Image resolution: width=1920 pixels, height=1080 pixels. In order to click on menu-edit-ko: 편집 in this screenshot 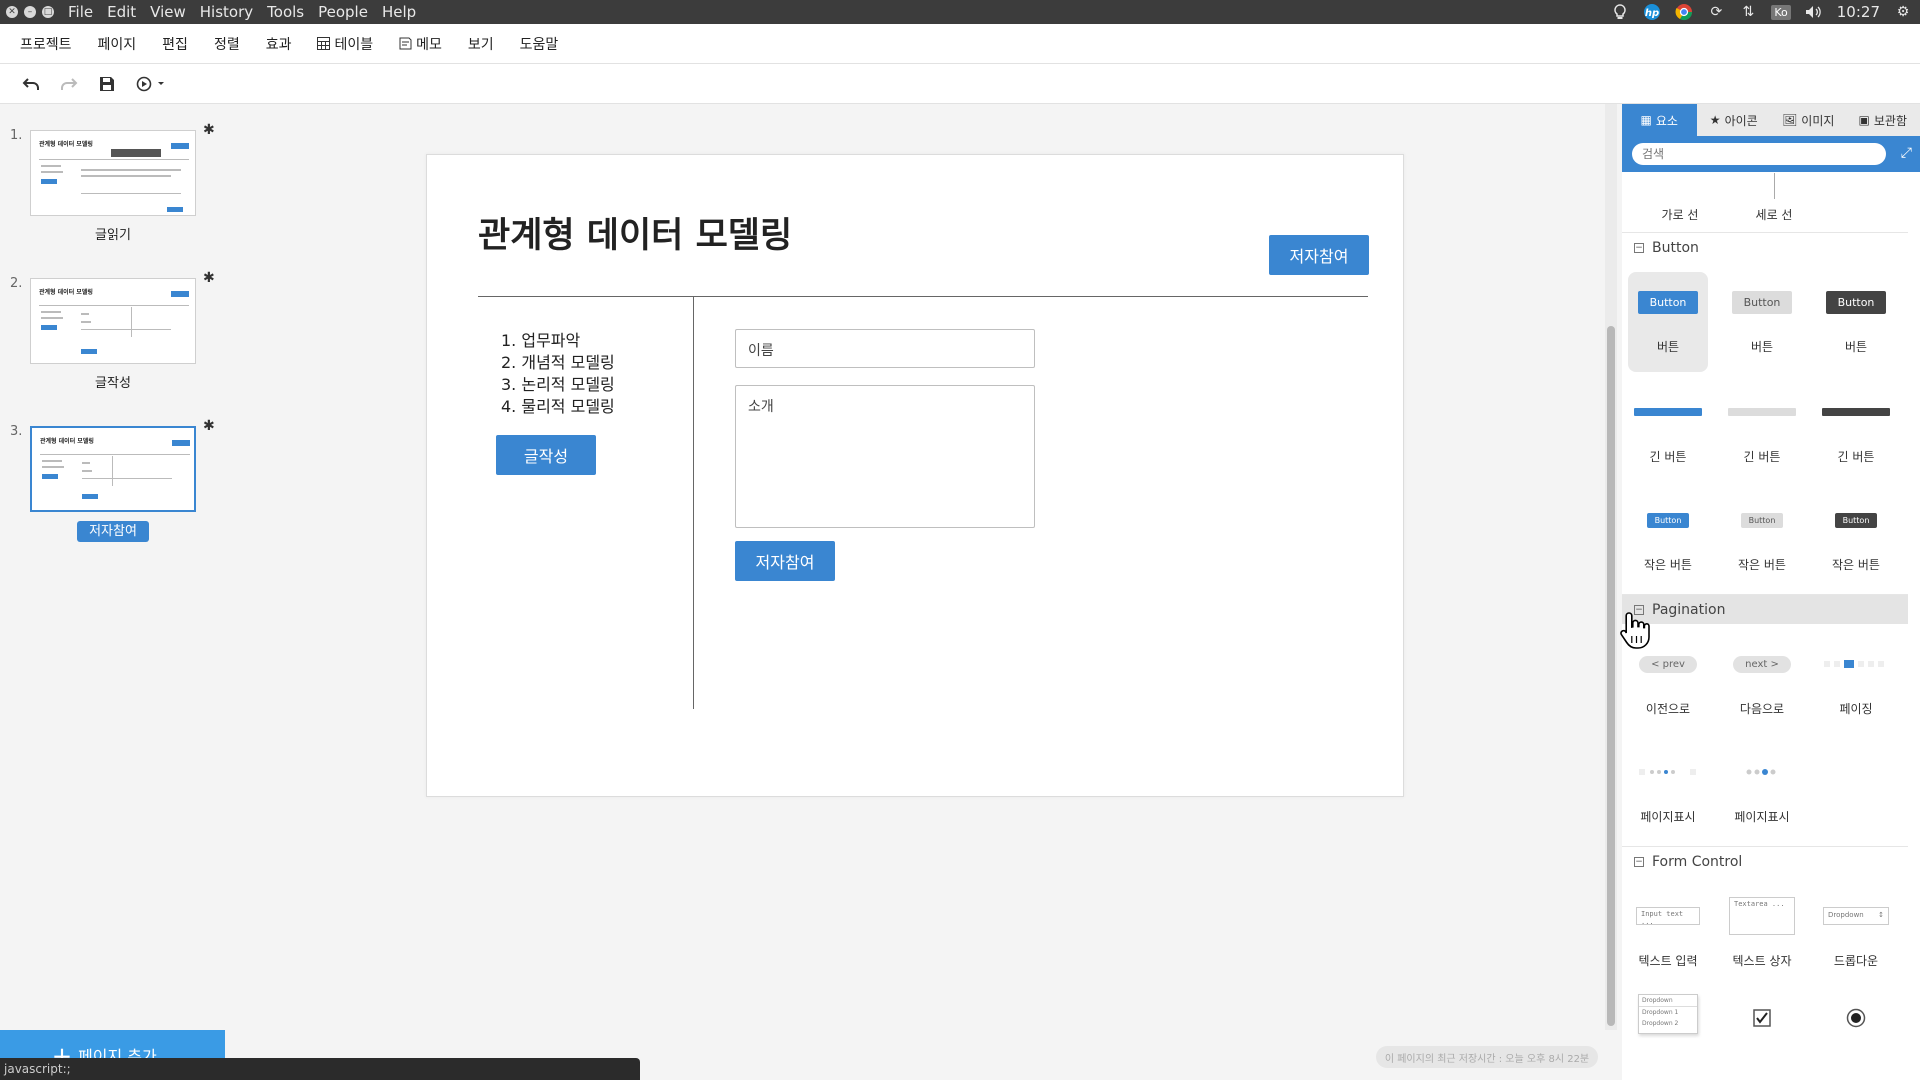, I will do `click(175, 44)`.